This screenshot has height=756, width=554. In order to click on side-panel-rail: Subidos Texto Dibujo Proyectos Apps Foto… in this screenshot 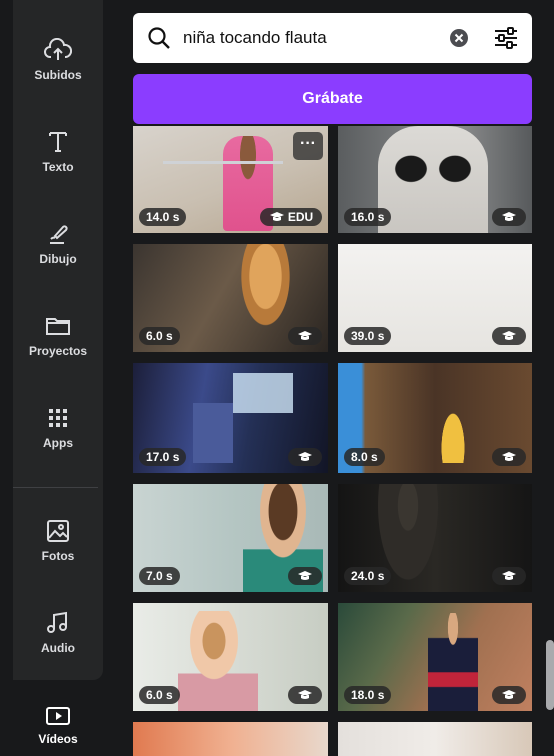, I will do `click(58, 340)`.